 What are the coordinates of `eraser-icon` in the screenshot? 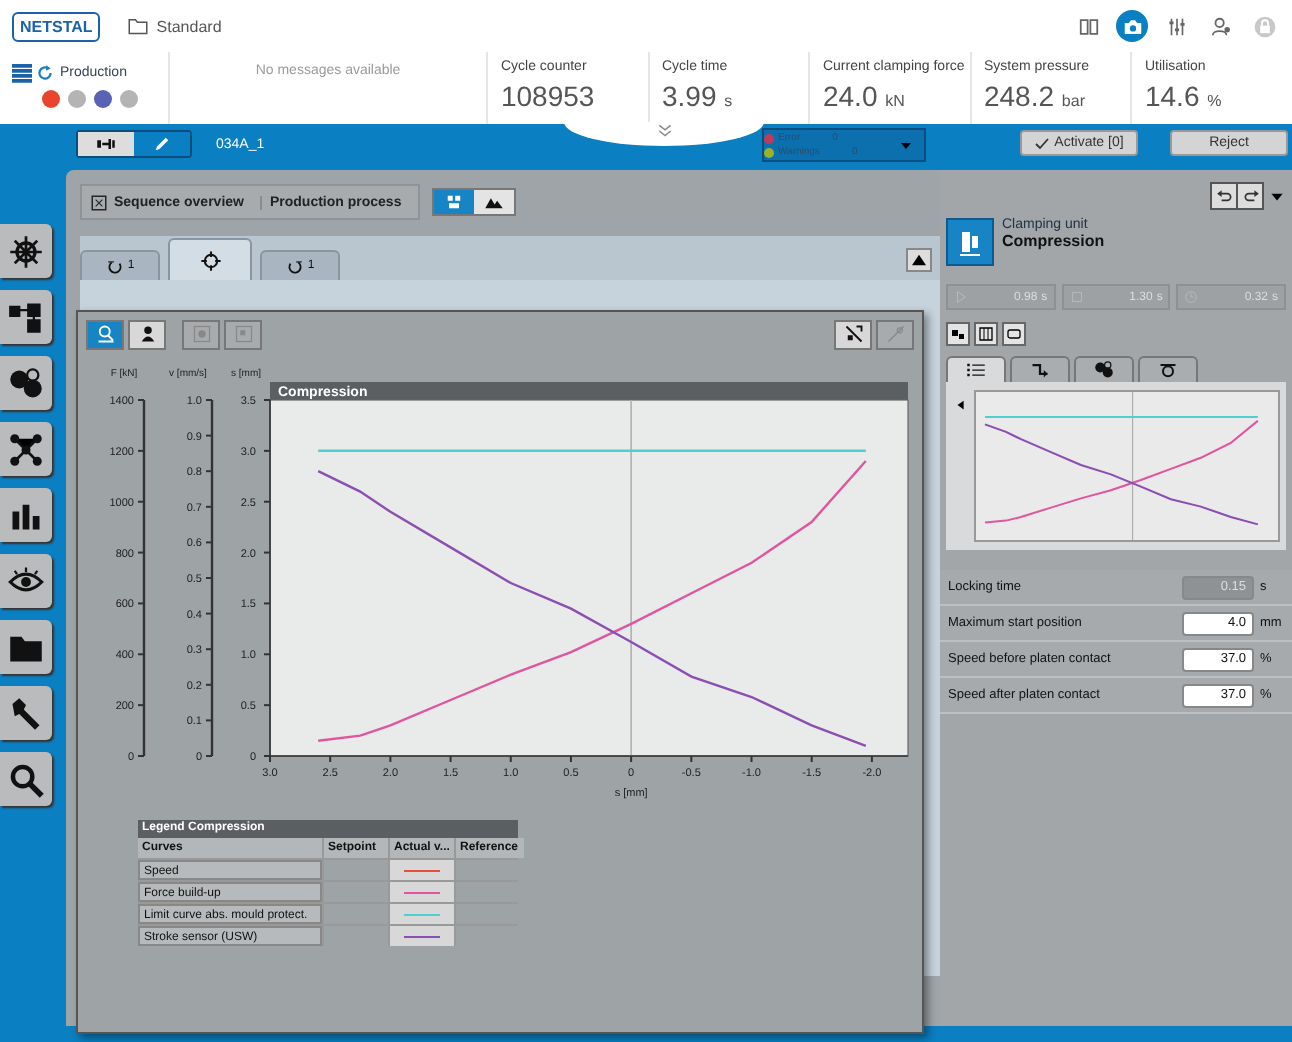 It's located at (895, 334).